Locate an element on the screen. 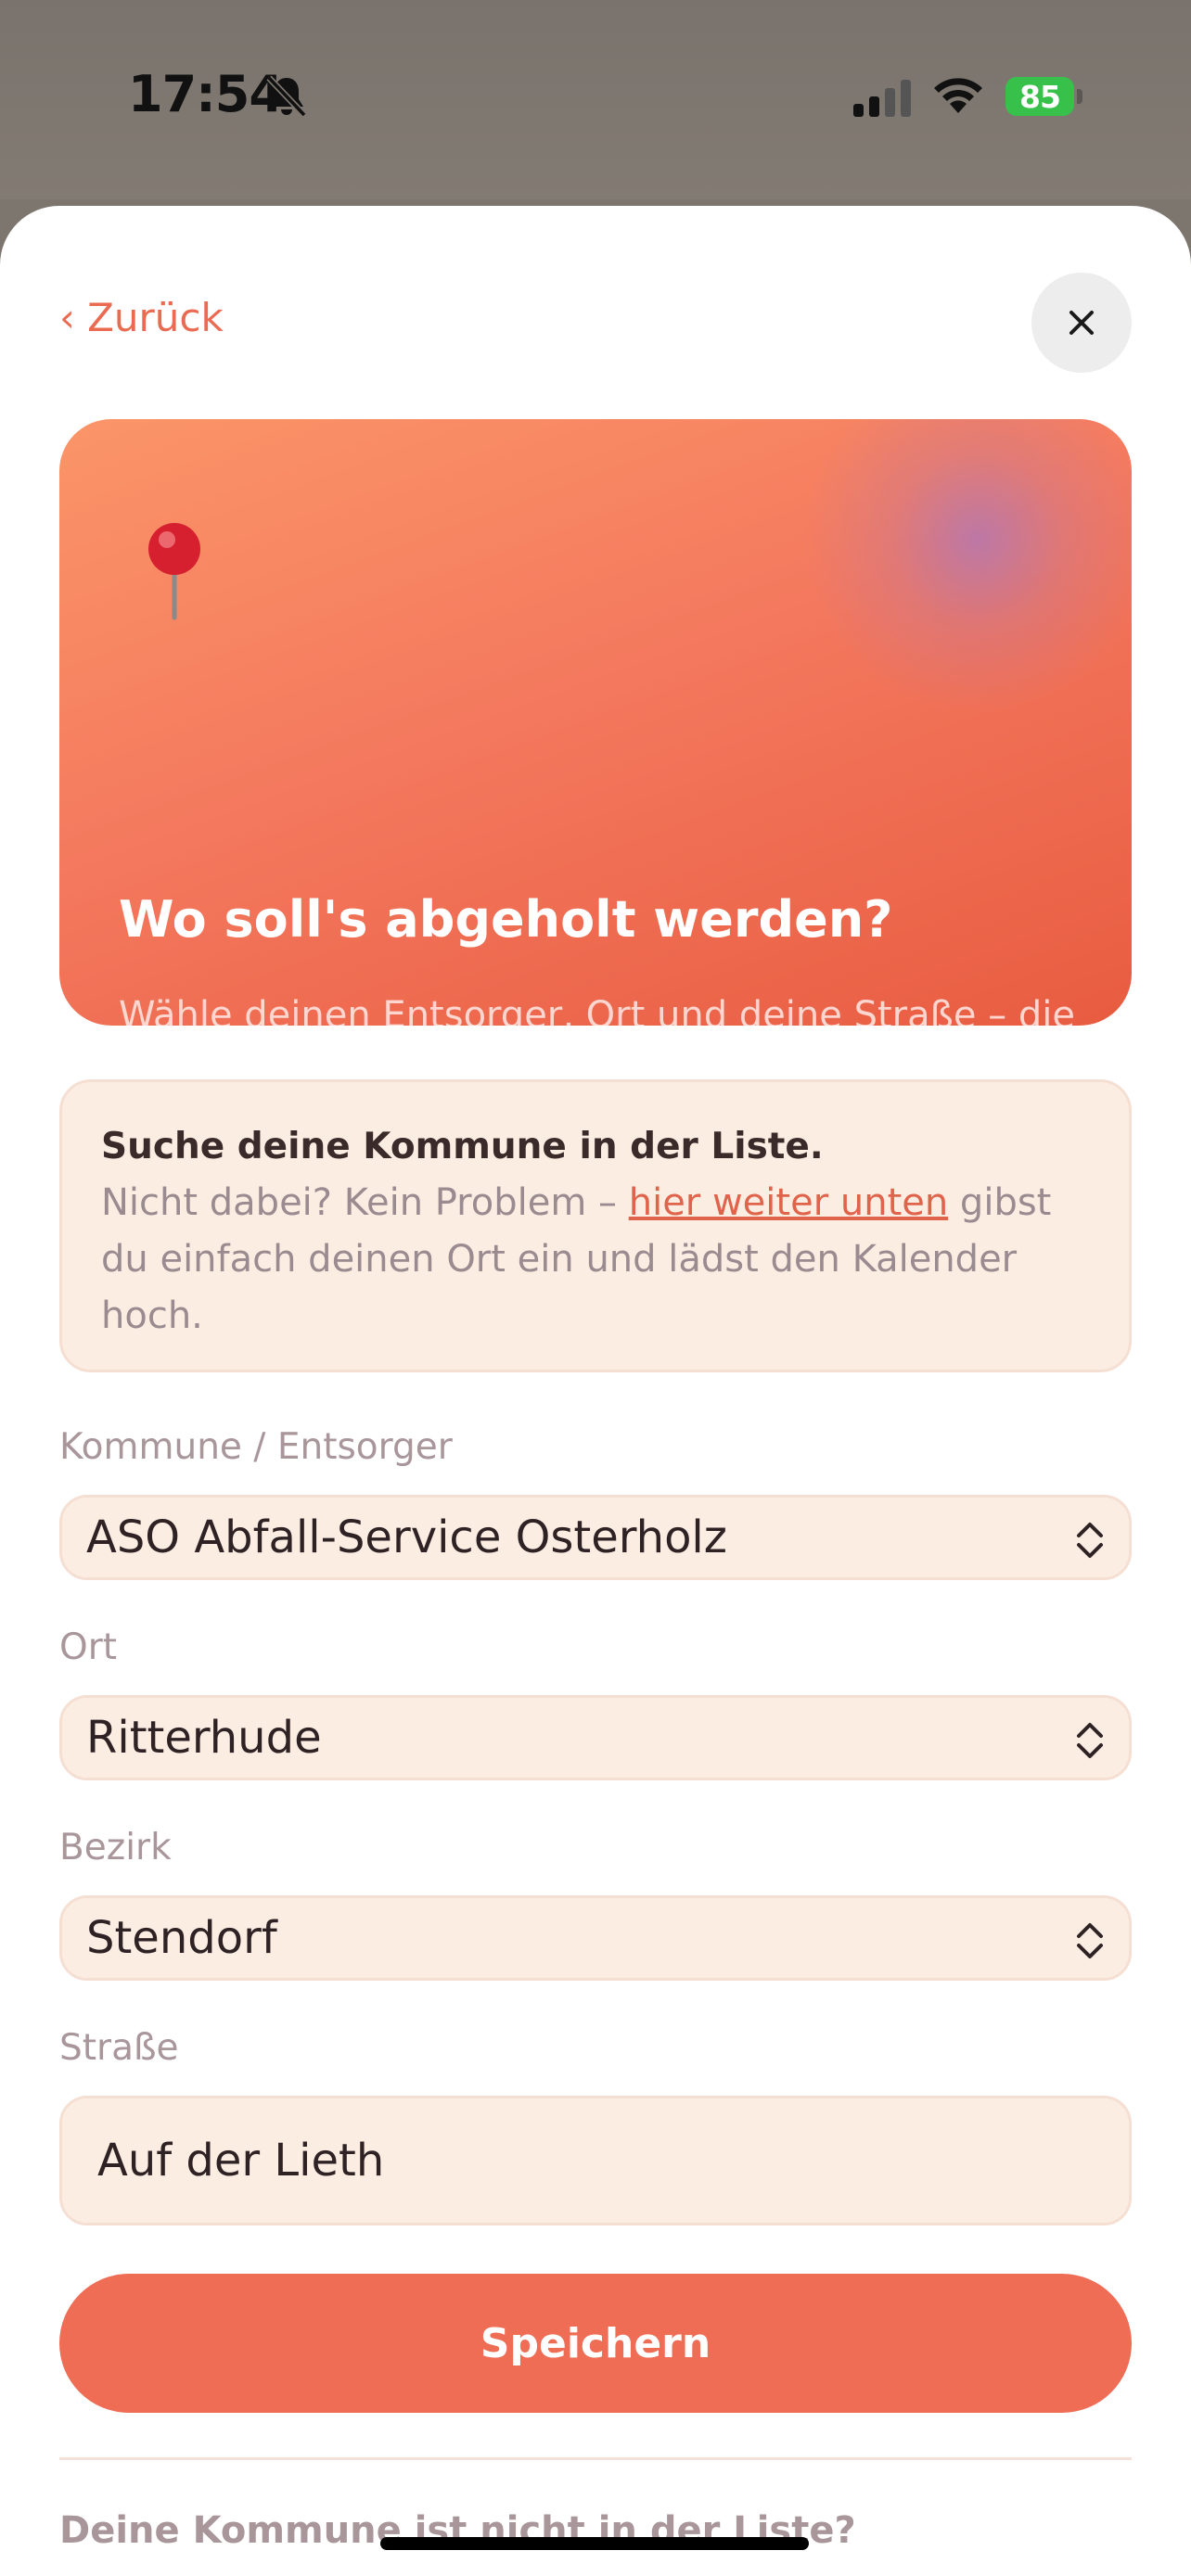 The height and width of the screenshot is (2576, 1191). save-button: Speichern is located at coordinates (595, 2343).